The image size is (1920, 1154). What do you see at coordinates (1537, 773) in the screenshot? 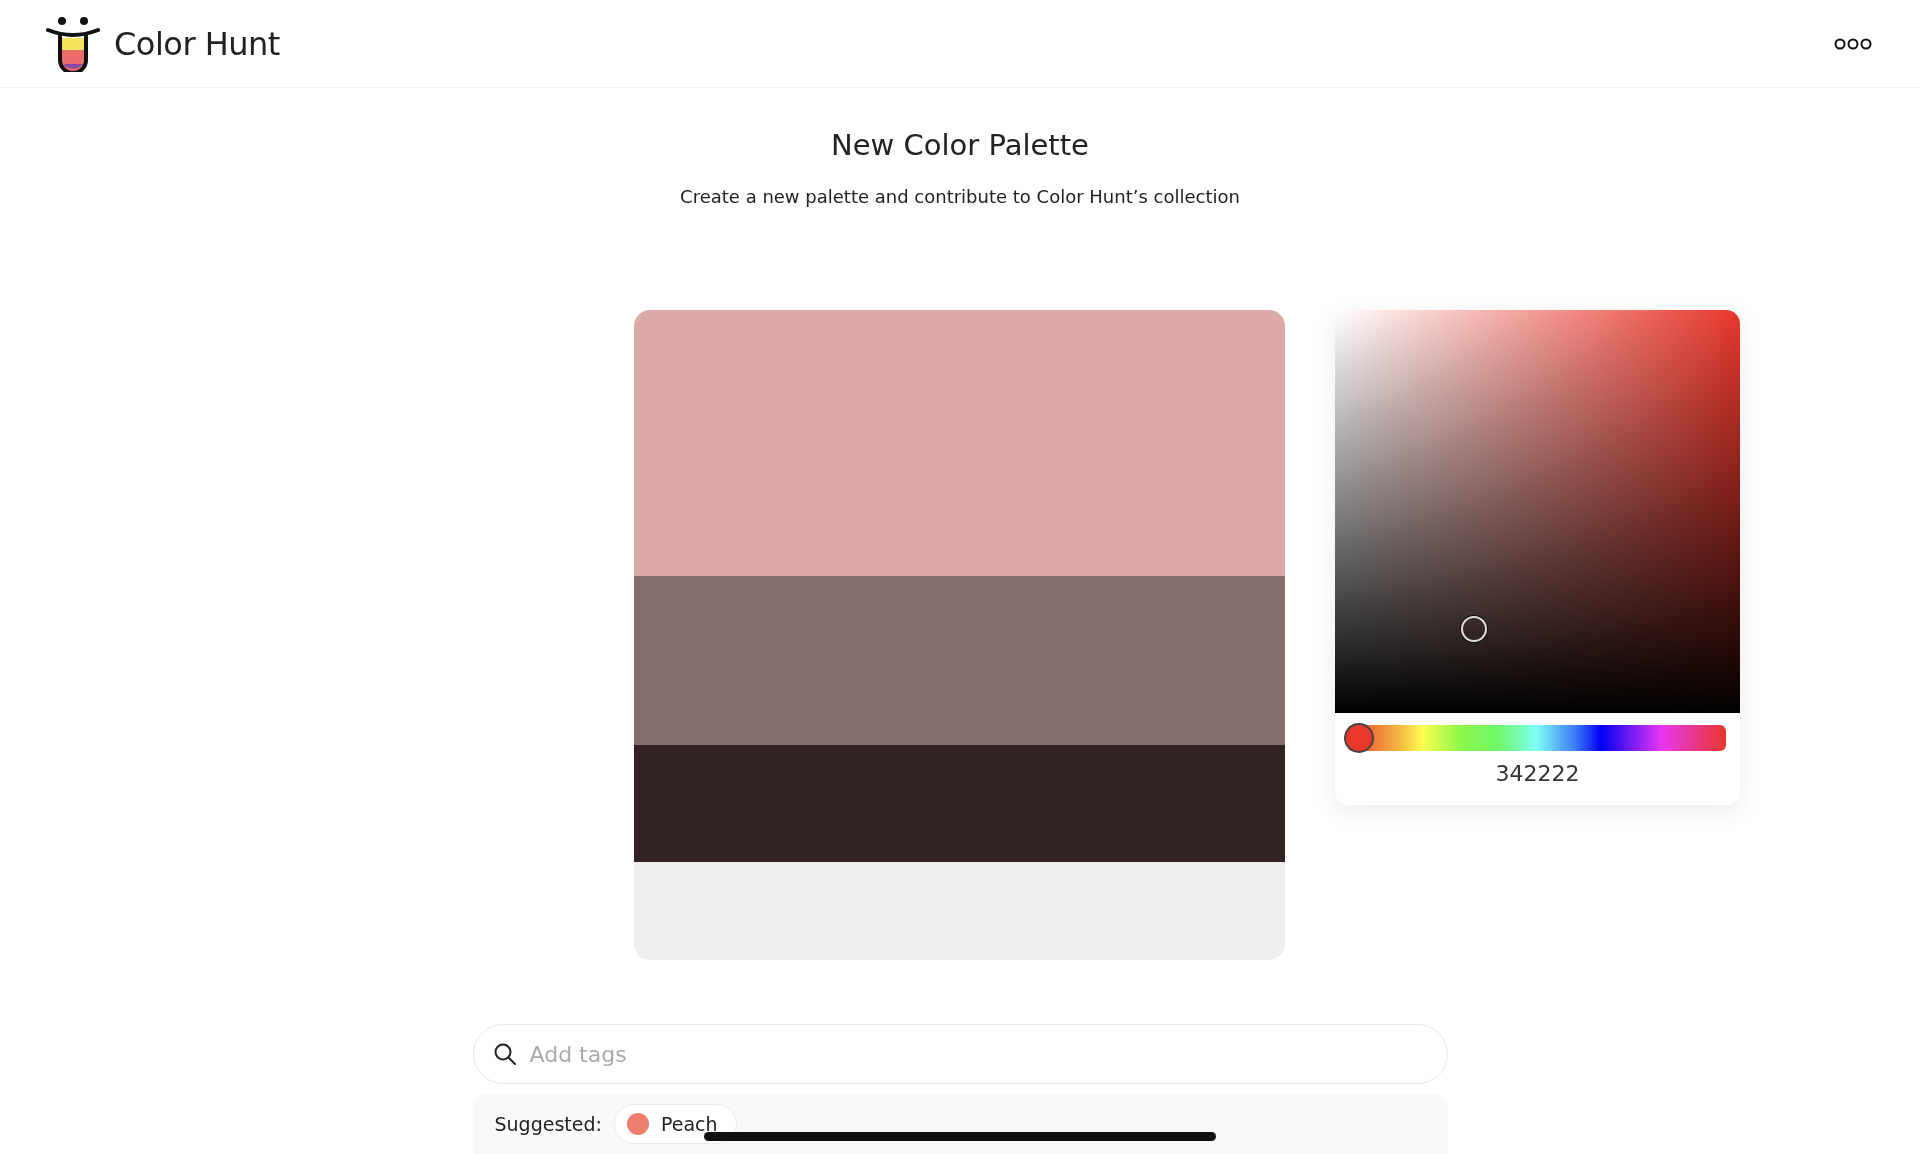
I see `hex-value: 342222` at bounding box center [1537, 773].